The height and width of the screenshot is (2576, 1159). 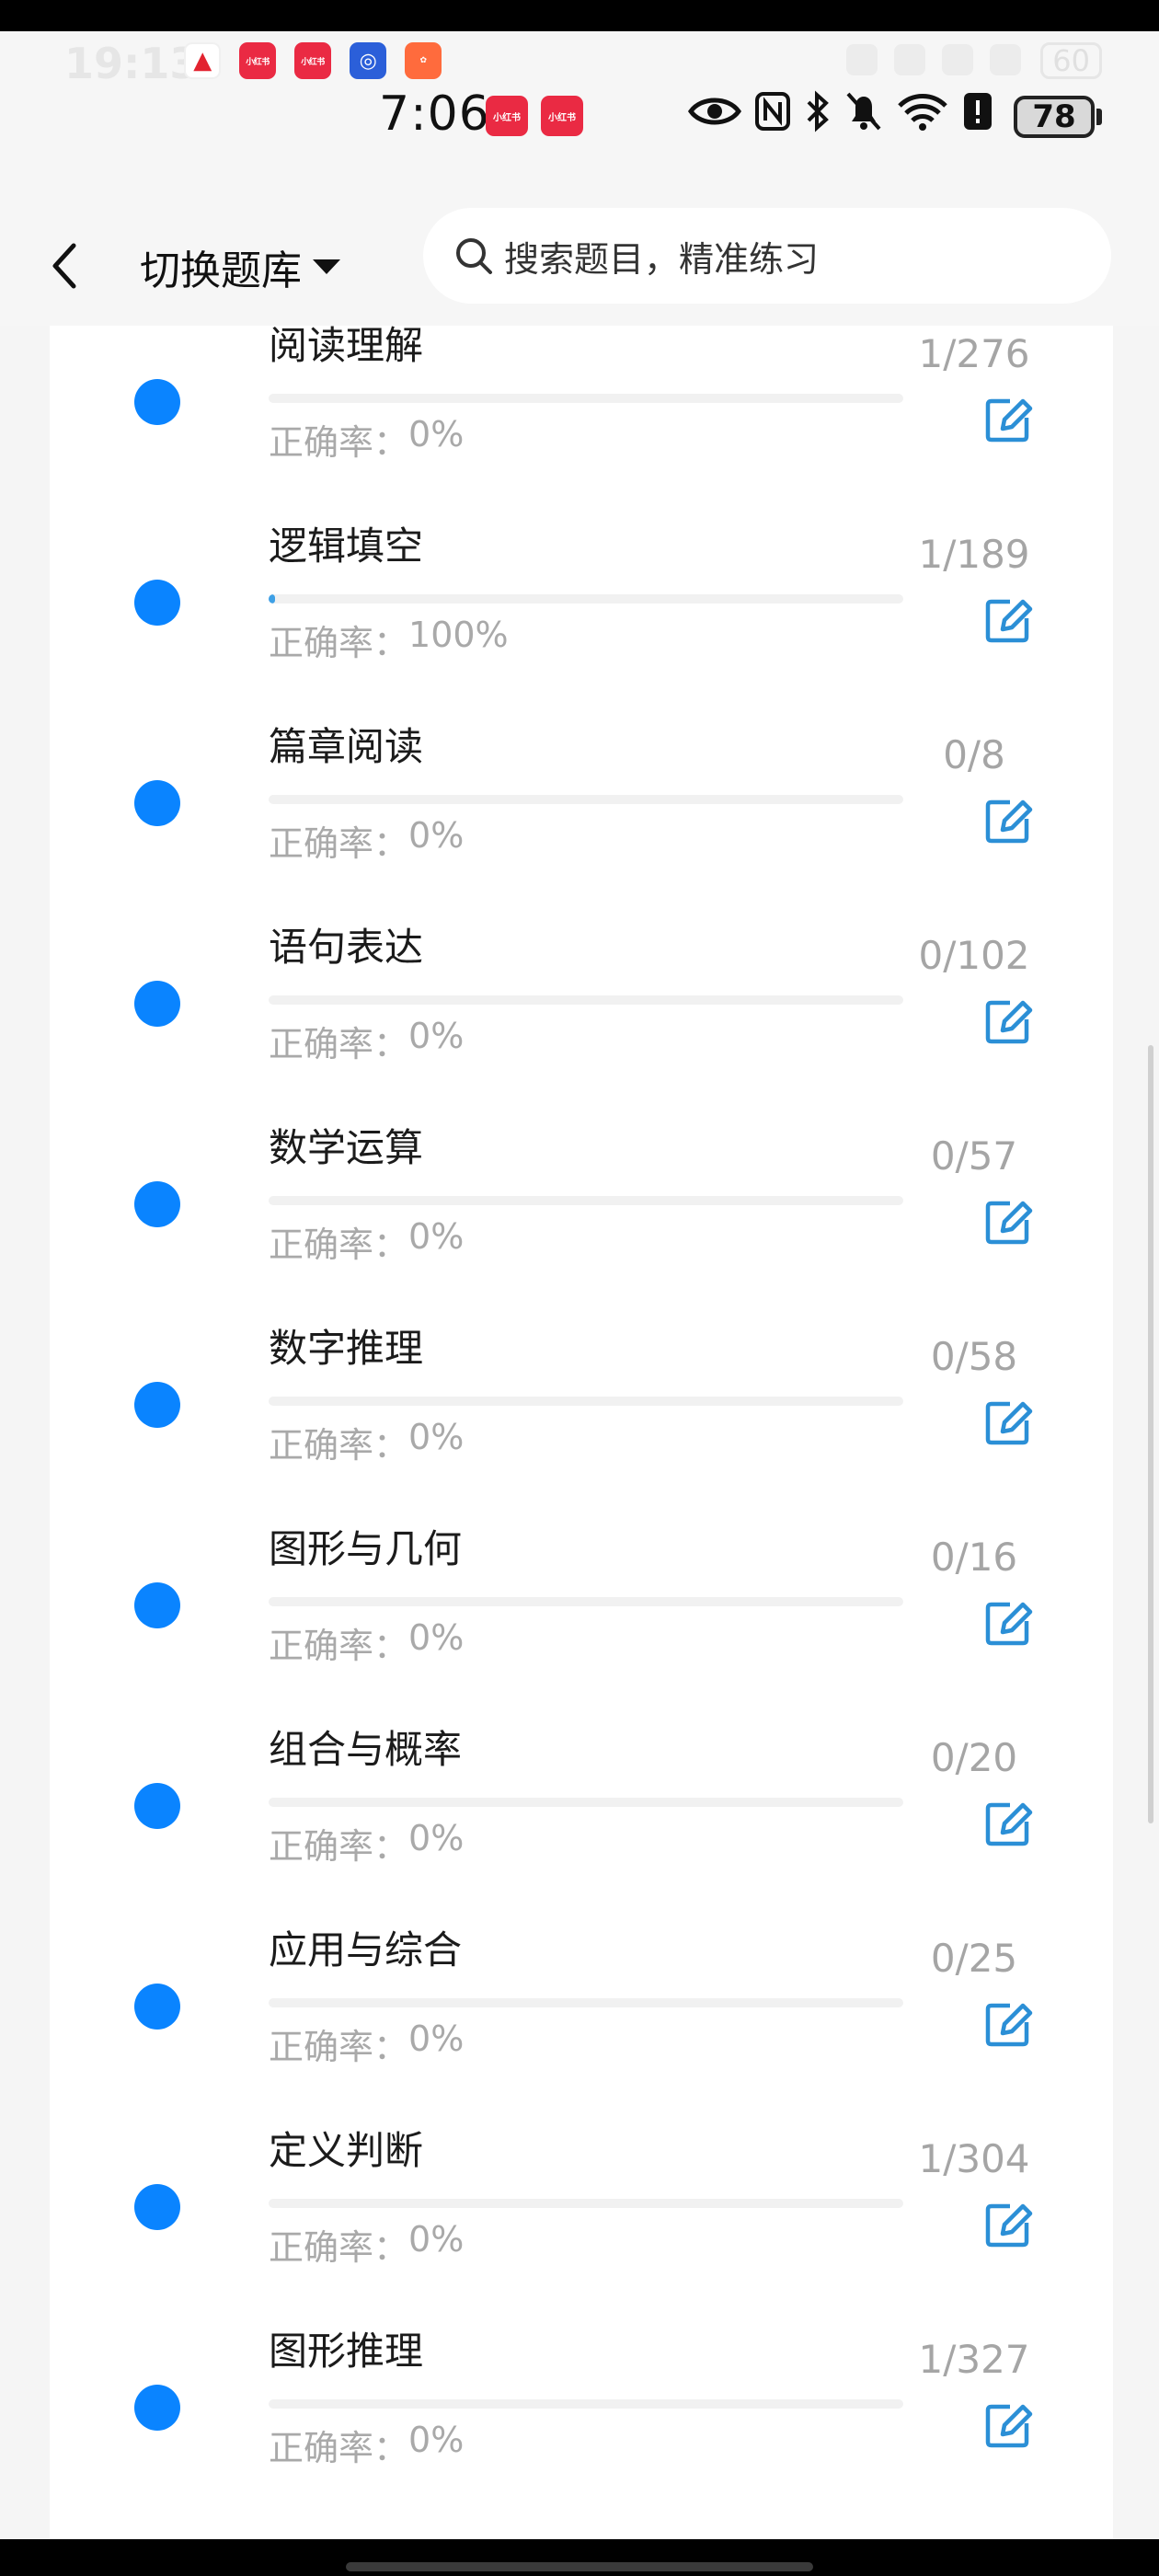 What do you see at coordinates (581, 1618) in the screenshot?
I see `list-item: 图形与几何 正确率： 0% 0/16` at bounding box center [581, 1618].